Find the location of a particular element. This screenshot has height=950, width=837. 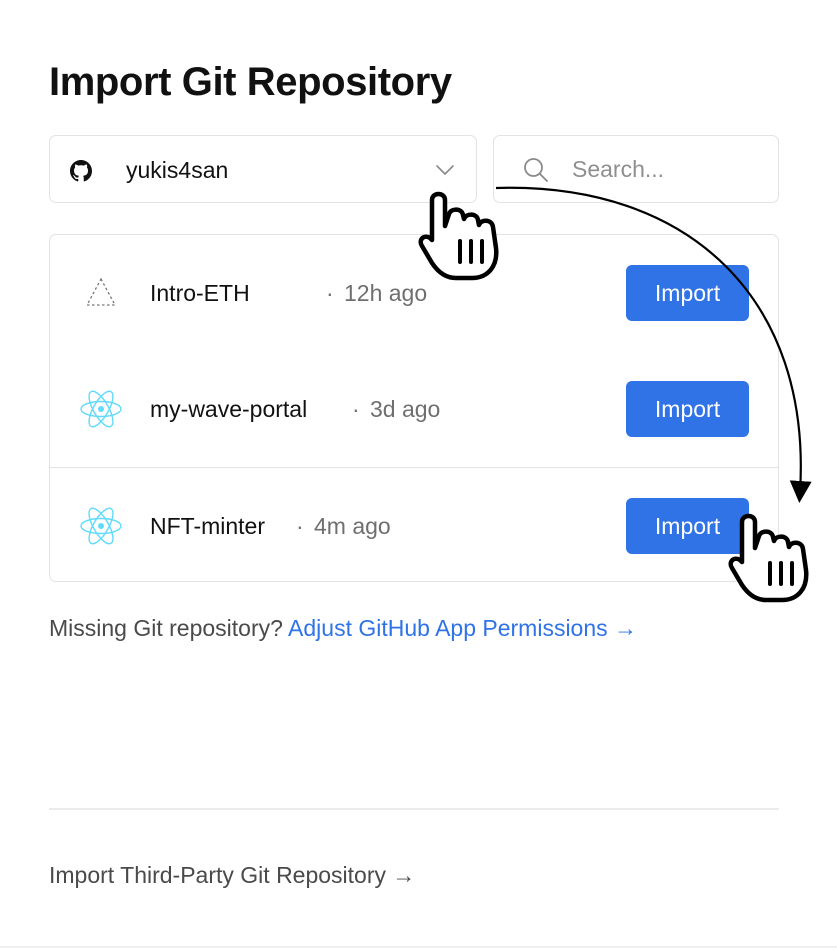

search-box is located at coordinates (636, 169).